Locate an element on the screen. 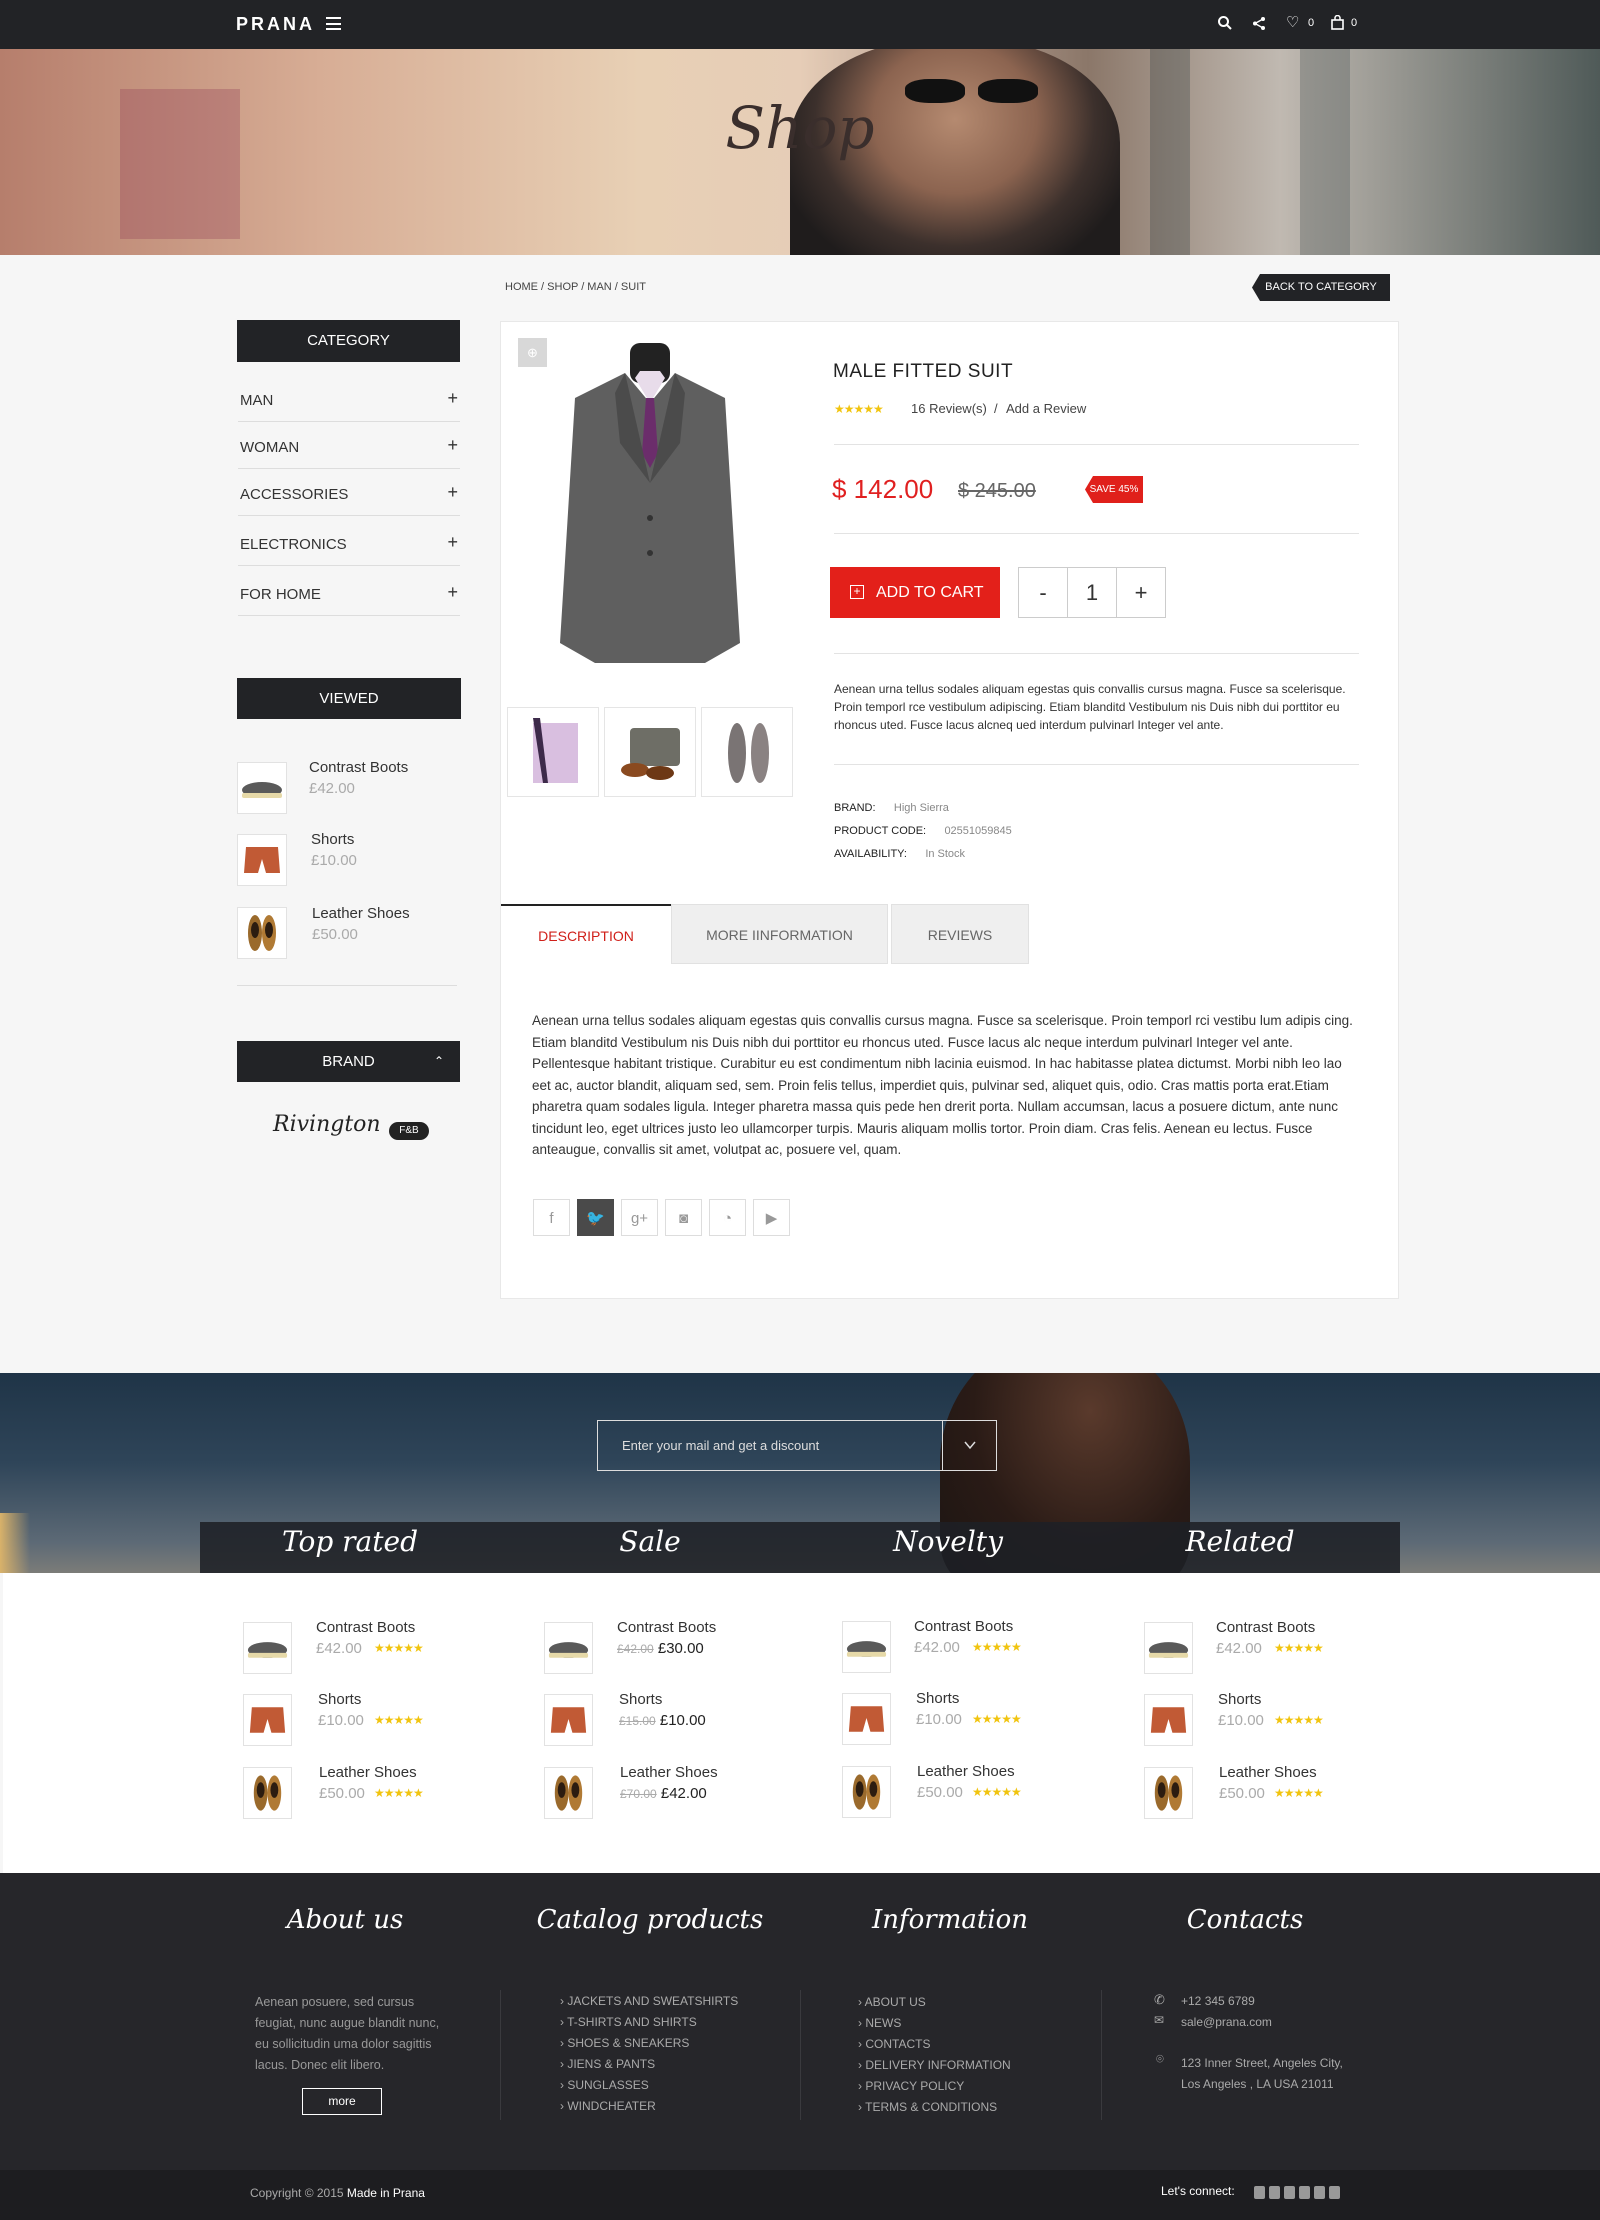  gallery-thumb-shirt-tie is located at coordinates (553, 752).